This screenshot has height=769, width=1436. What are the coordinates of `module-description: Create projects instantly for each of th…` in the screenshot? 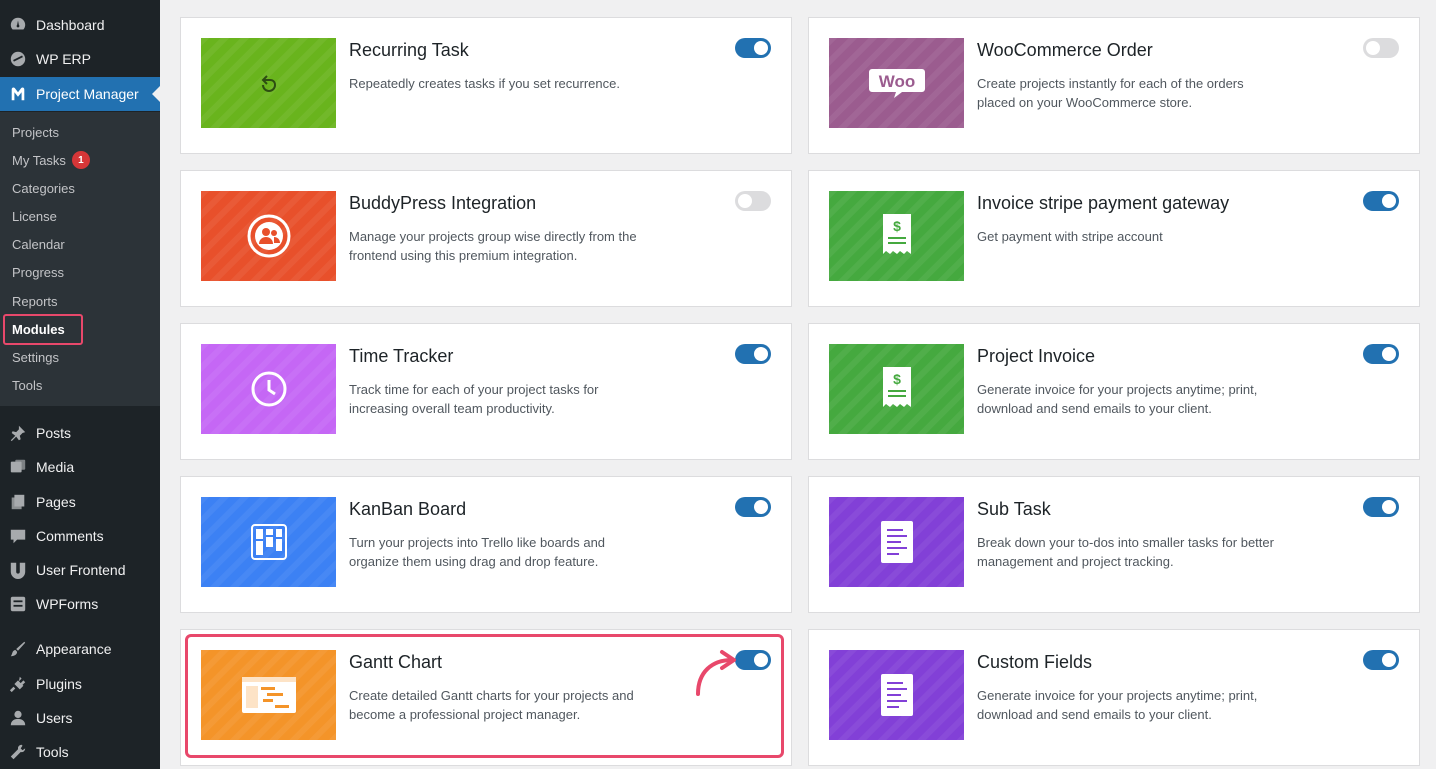 It's located at (1110, 93).